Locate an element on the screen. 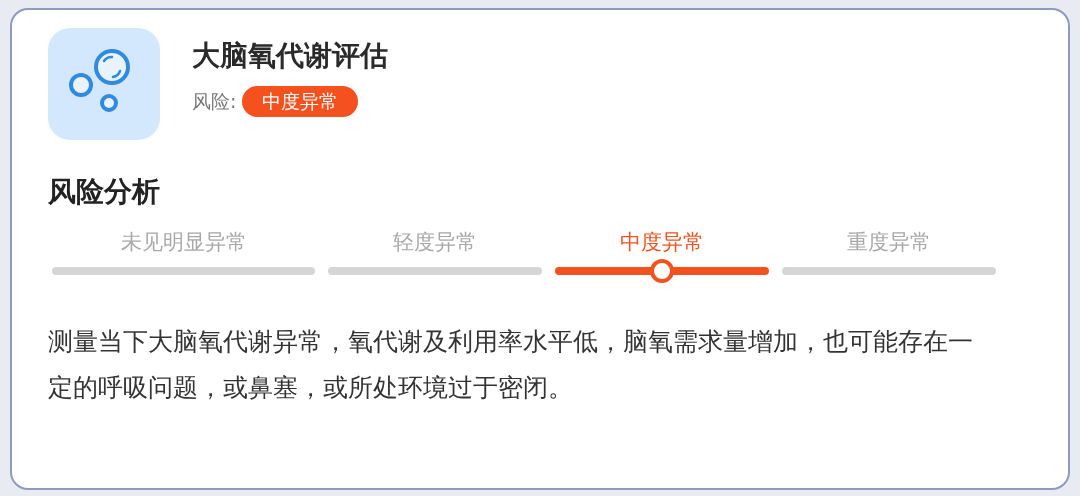 The width and height of the screenshot is (1080, 496). bubbles-icon is located at coordinates (104, 84).